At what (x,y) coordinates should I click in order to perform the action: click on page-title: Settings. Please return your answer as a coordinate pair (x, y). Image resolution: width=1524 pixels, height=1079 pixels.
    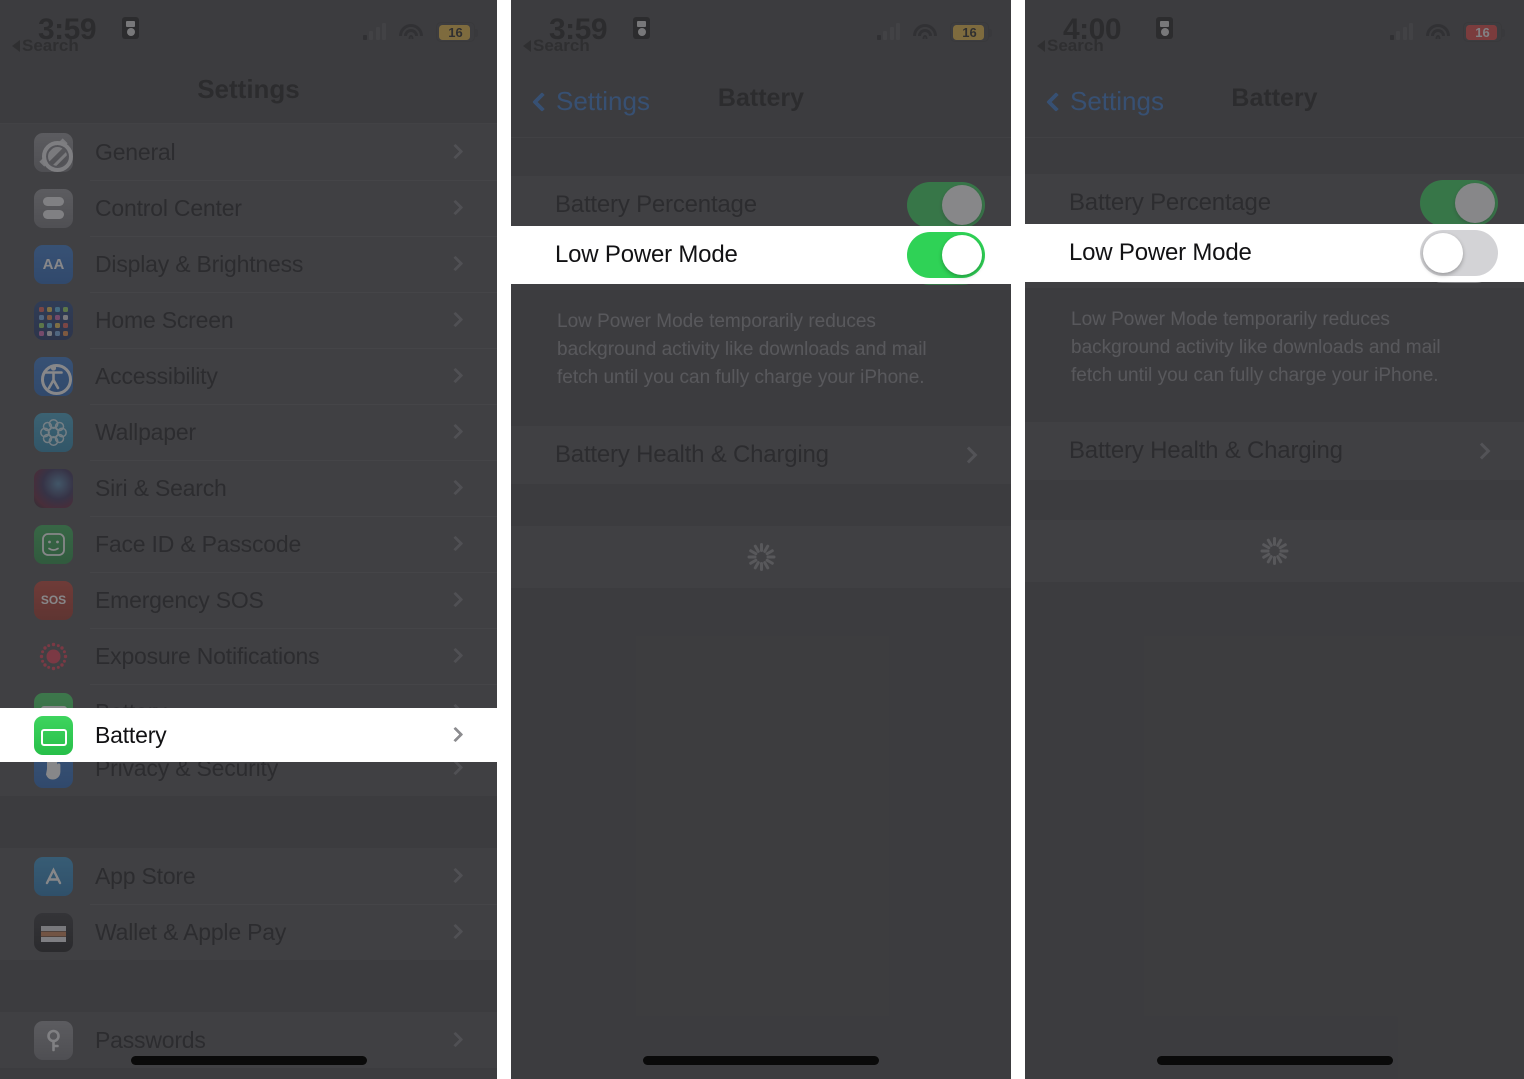
    Looking at the image, I should click on (248, 89).